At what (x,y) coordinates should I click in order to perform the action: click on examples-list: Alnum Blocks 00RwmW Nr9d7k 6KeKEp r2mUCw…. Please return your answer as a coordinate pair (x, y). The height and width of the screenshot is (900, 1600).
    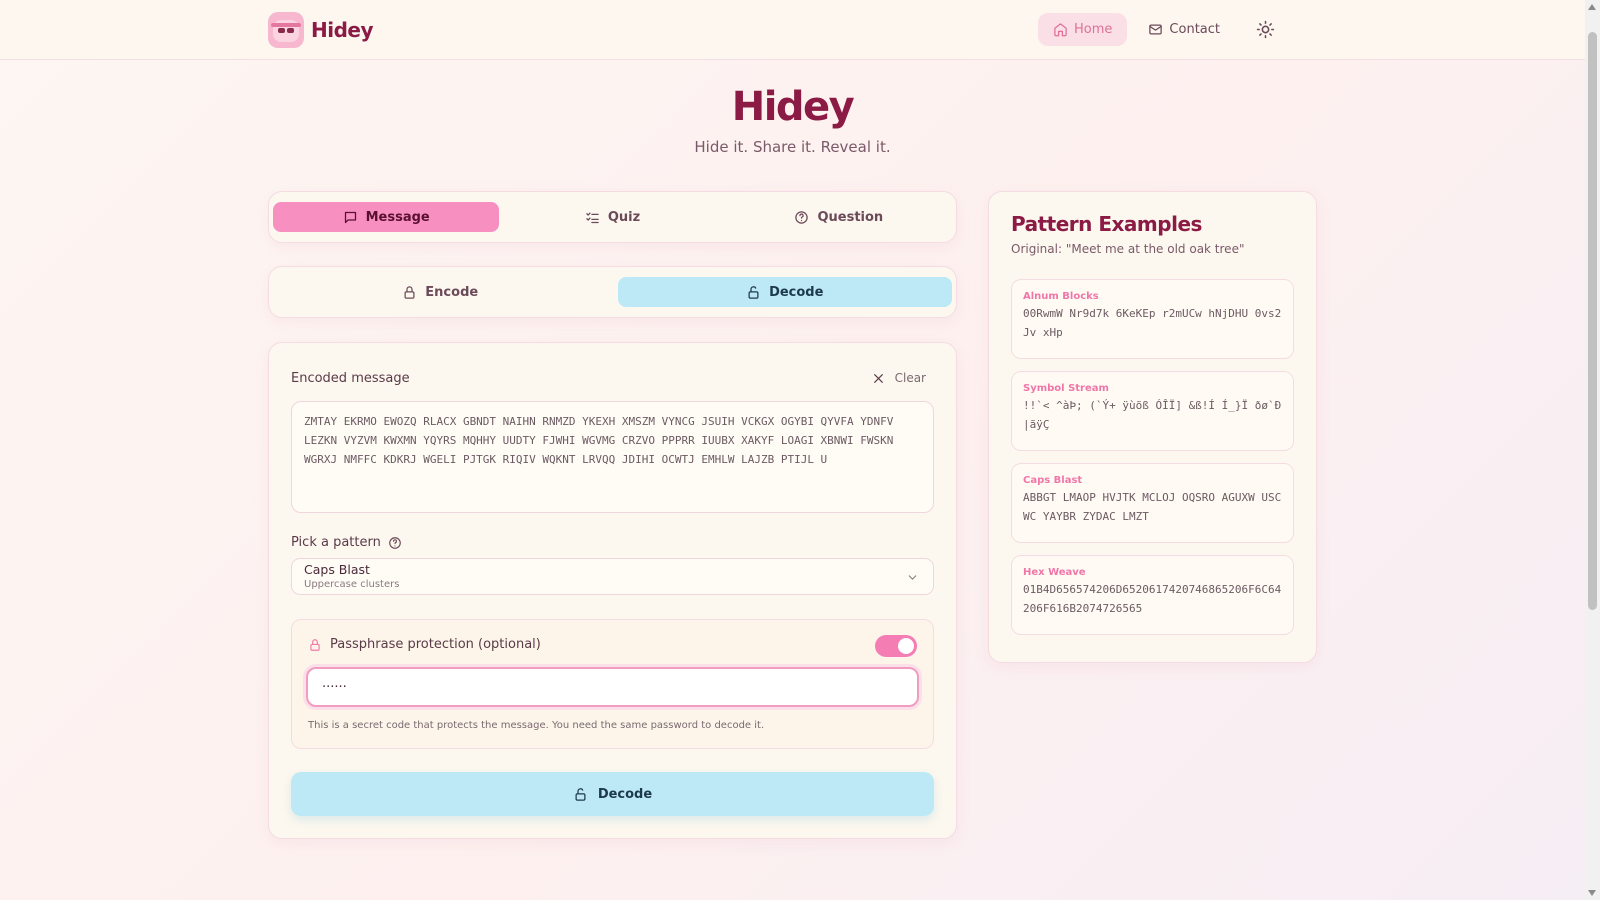
    Looking at the image, I should click on (1152, 457).